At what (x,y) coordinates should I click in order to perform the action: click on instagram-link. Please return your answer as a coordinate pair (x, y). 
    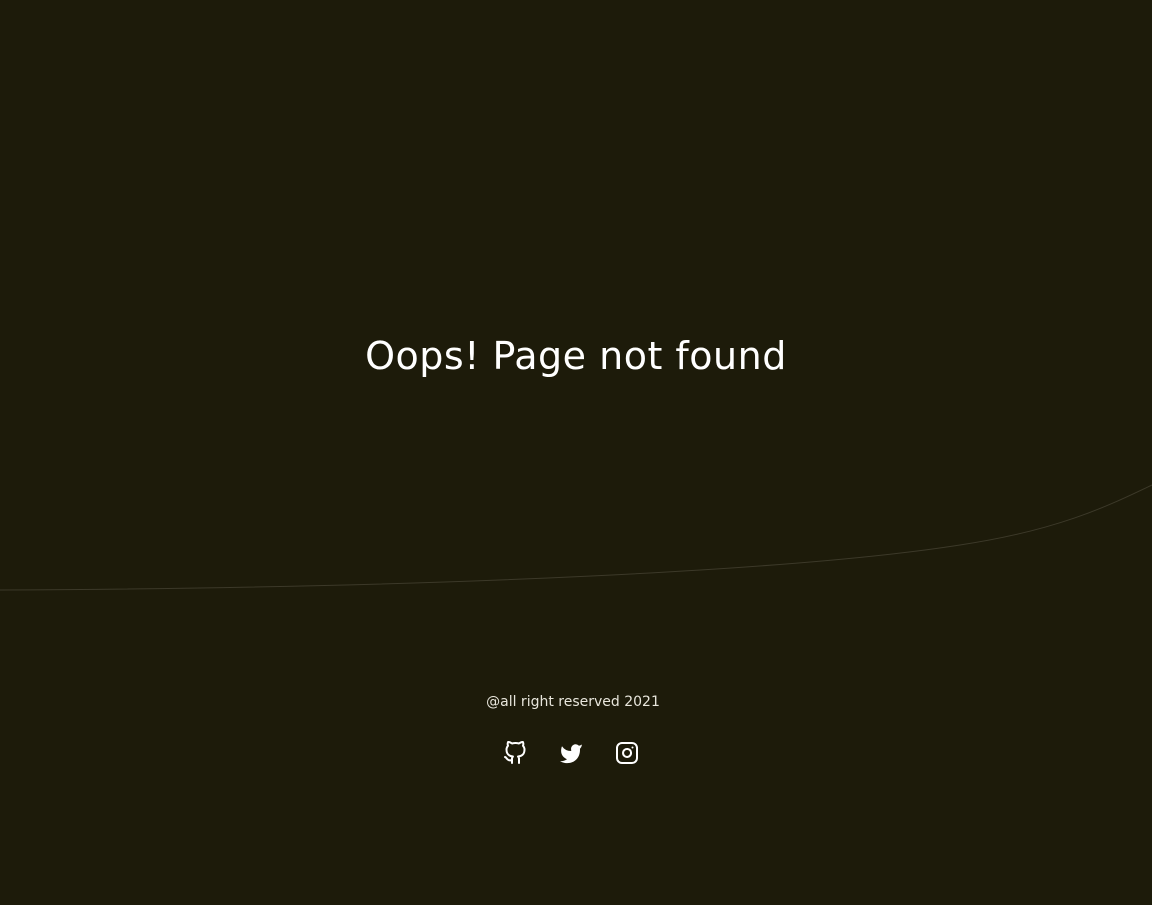
    Looking at the image, I should click on (627, 754).